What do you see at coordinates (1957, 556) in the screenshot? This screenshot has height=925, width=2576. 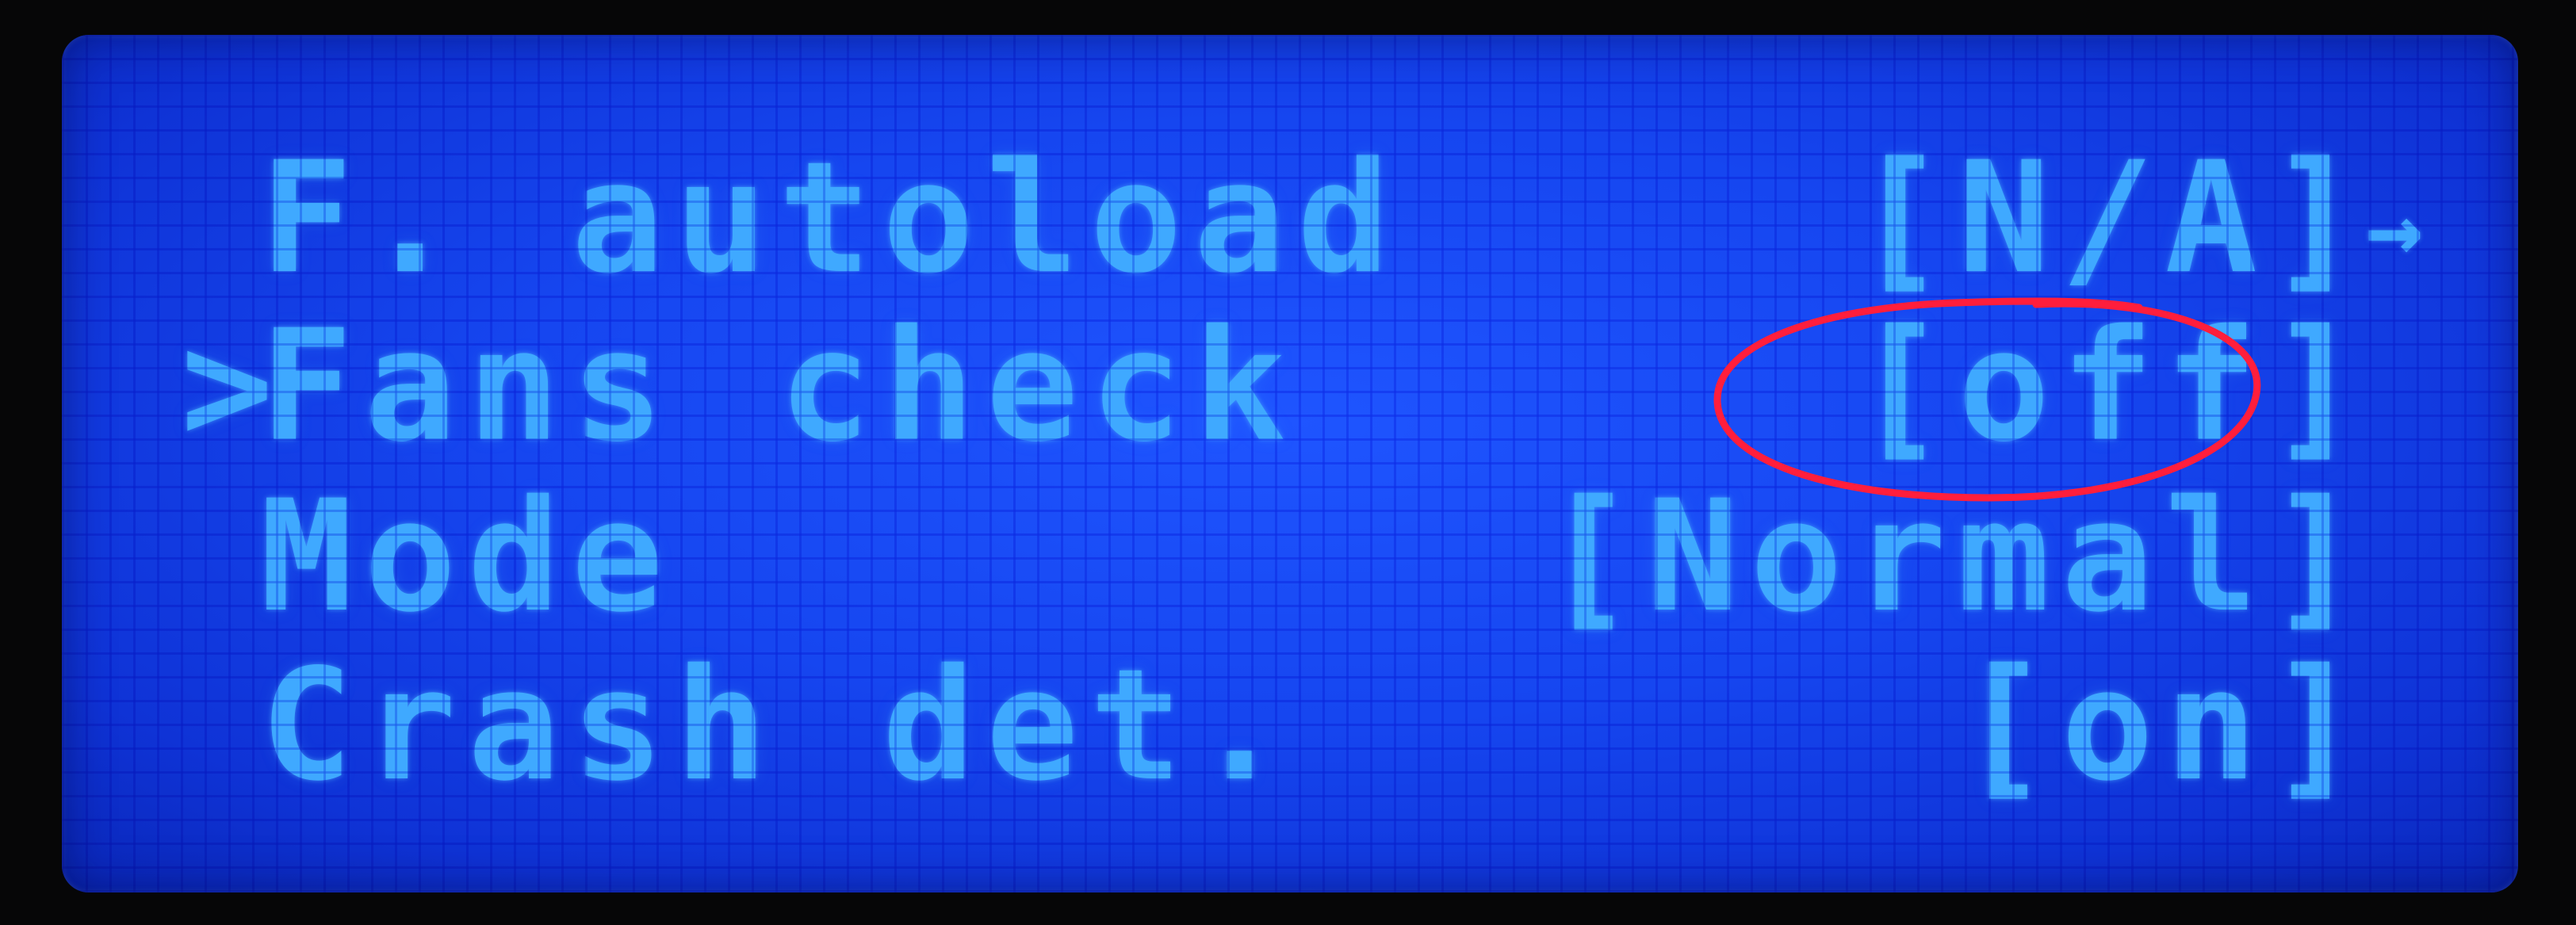 I see `menu-row-value: [Normal]` at bounding box center [1957, 556].